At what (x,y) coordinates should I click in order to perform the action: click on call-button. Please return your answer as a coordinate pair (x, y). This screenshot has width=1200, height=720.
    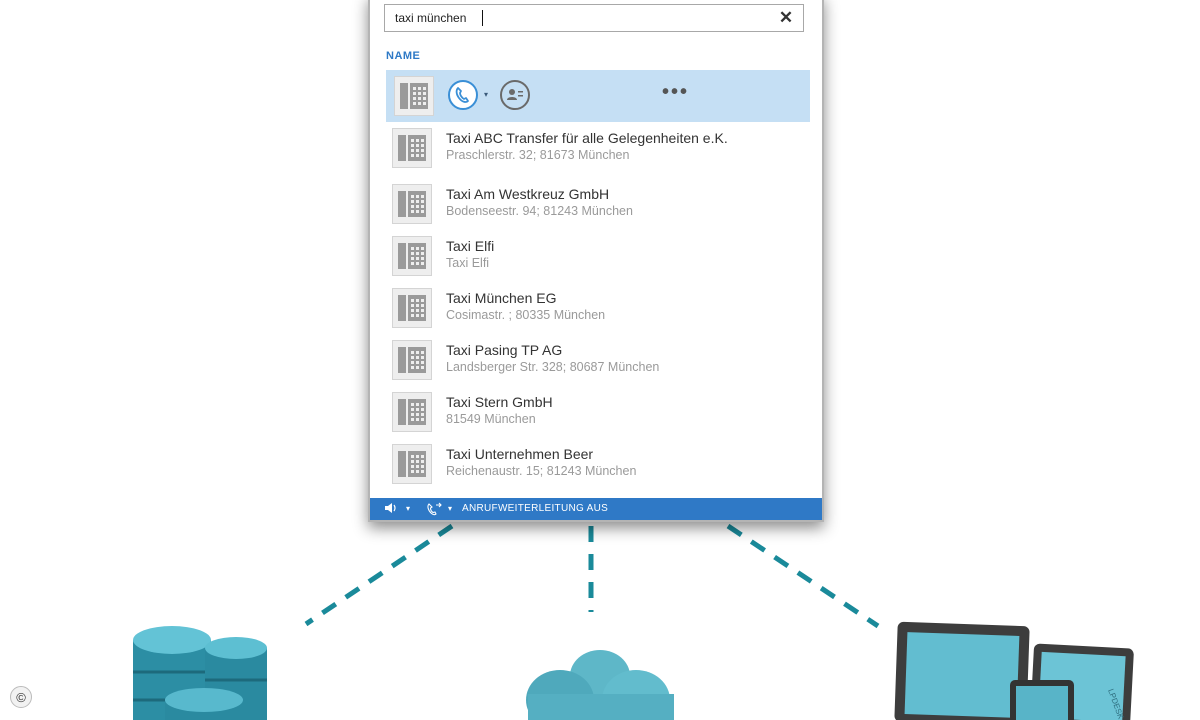
    Looking at the image, I should click on (463, 95).